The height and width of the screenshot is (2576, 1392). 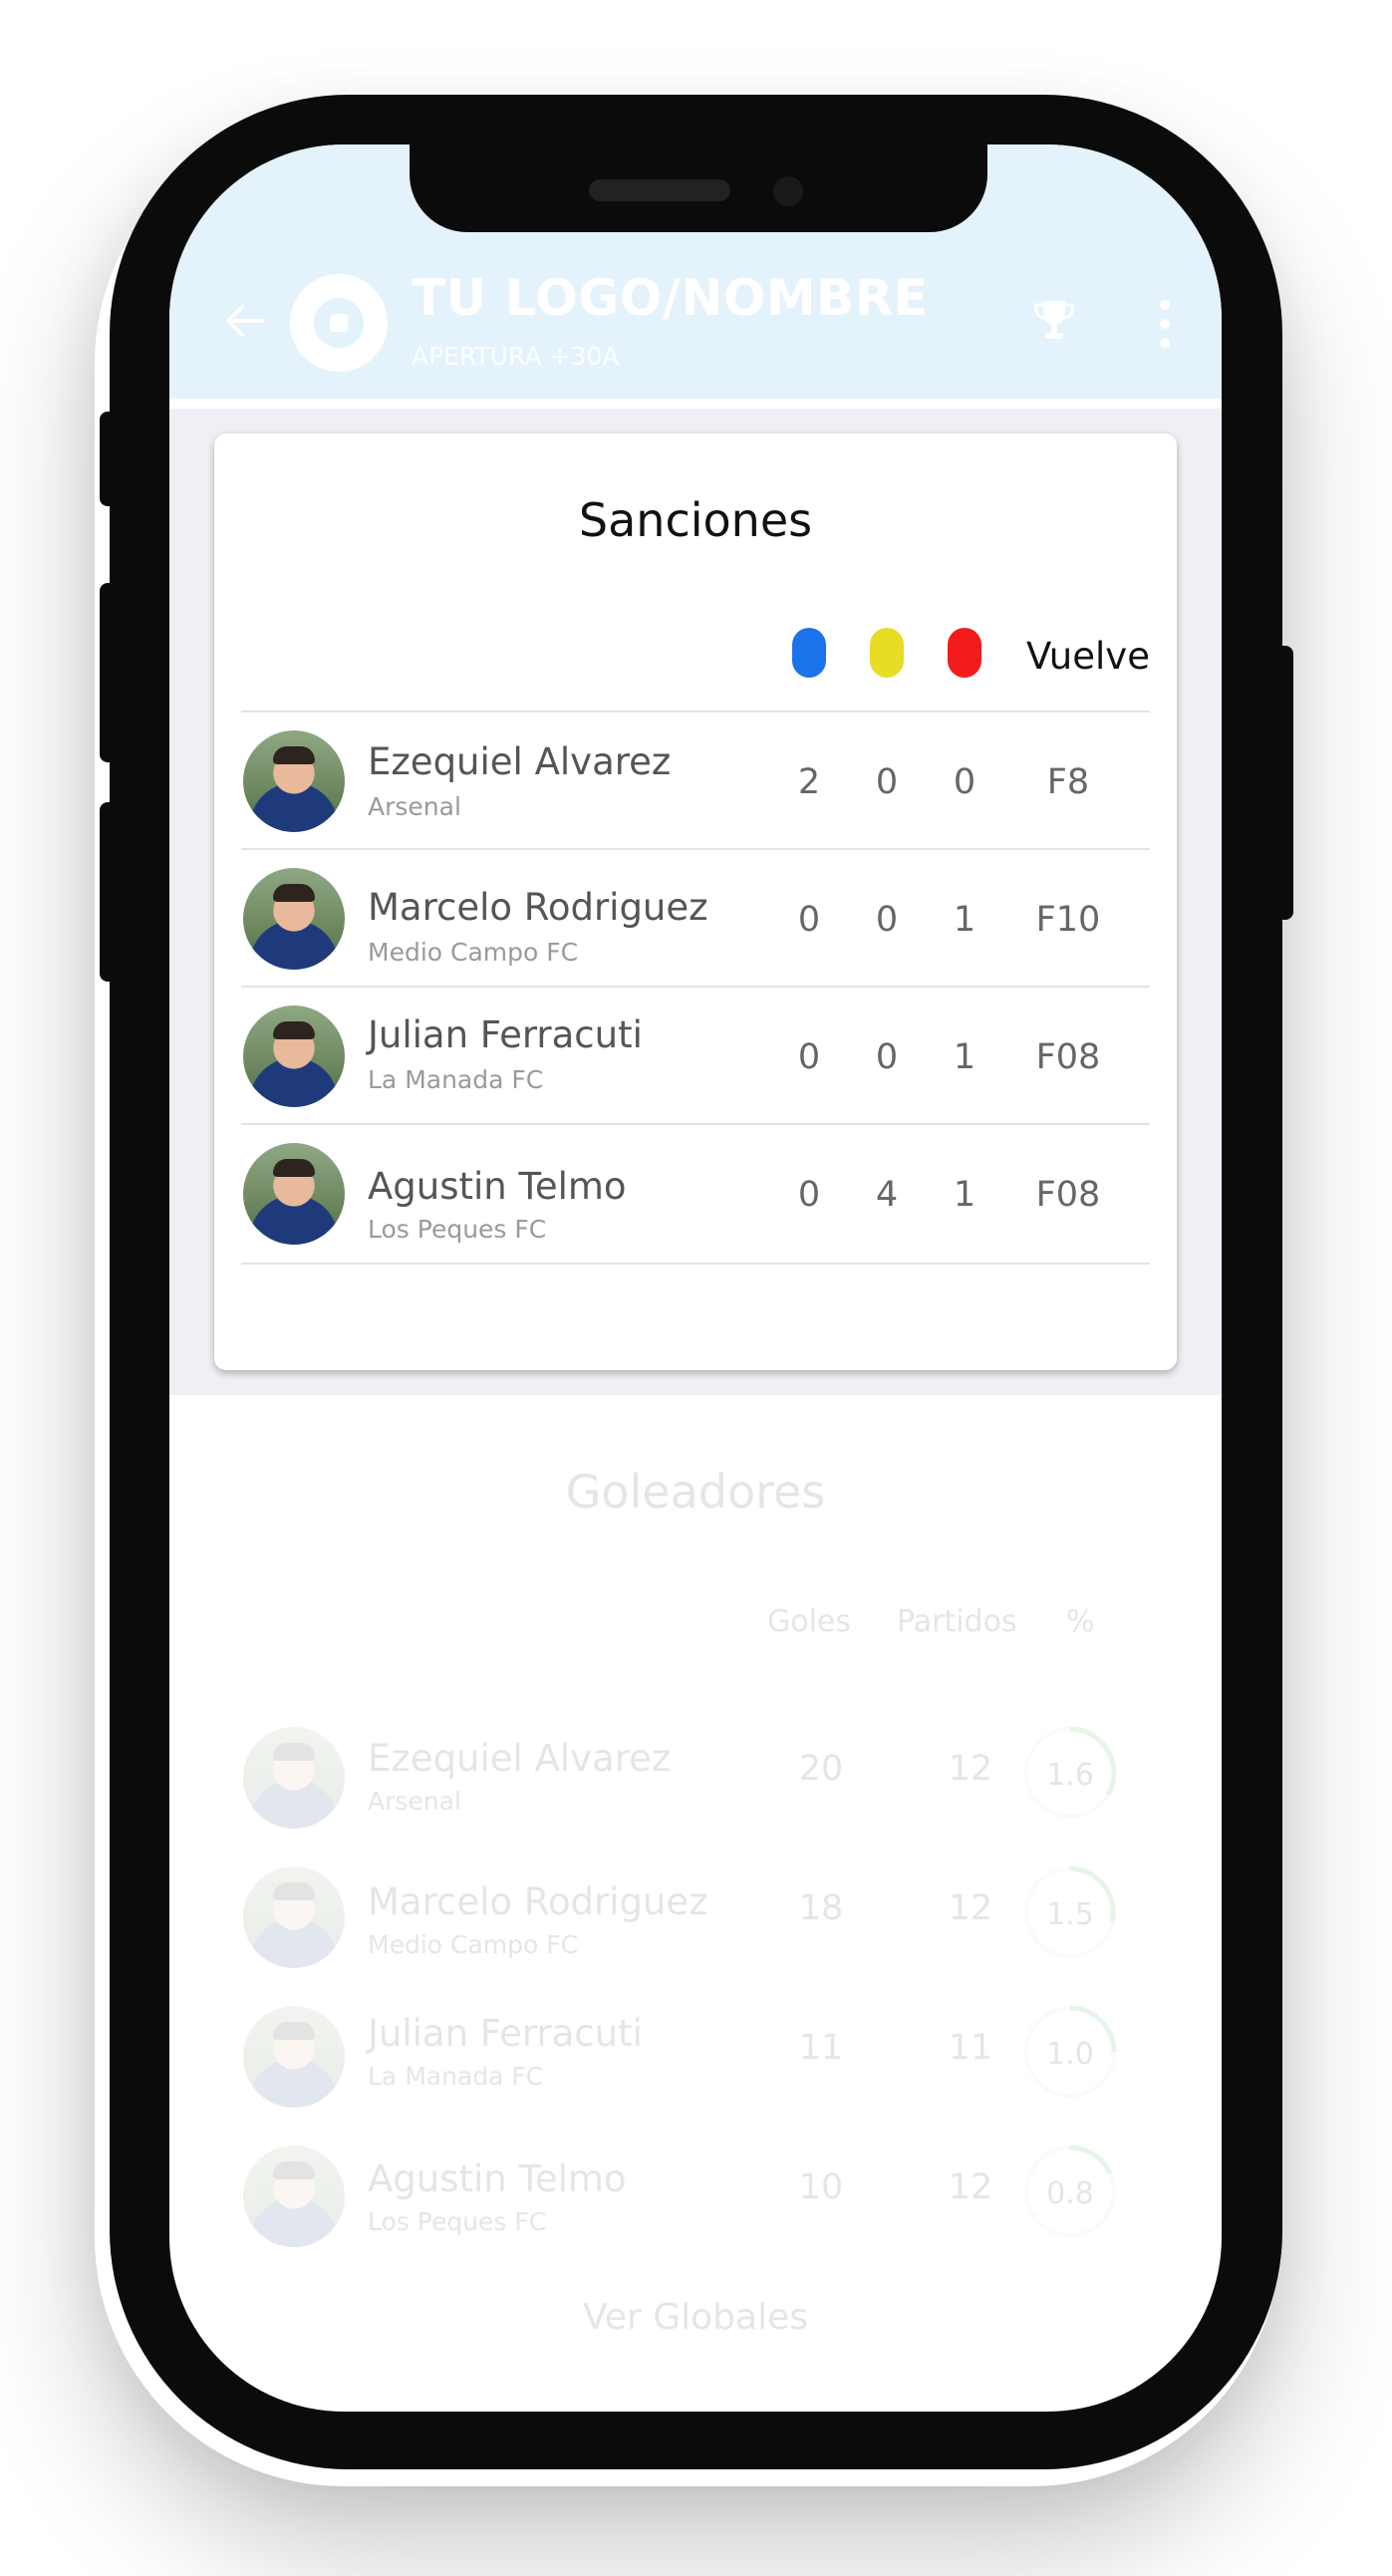 I want to click on ver-globales-link: Ver Globales, so click(x=695, y=2317).